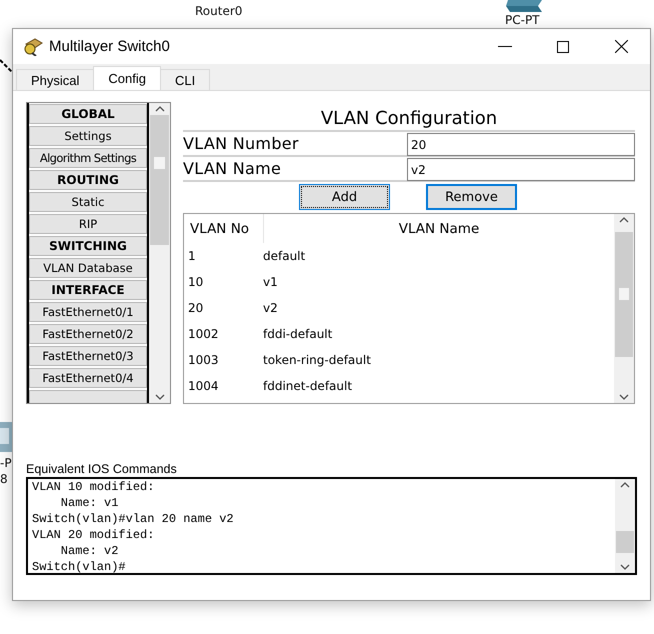  What do you see at coordinates (203, 360) in the screenshot?
I see `table-cell-text: 1003` at bounding box center [203, 360].